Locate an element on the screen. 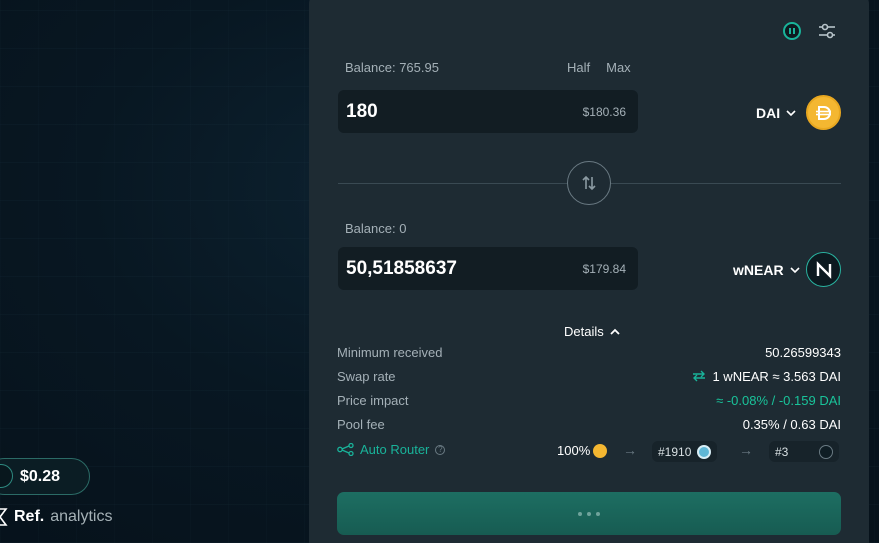 The width and height of the screenshot is (879, 543). swap-arrows-icon is located at coordinates (589, 183).